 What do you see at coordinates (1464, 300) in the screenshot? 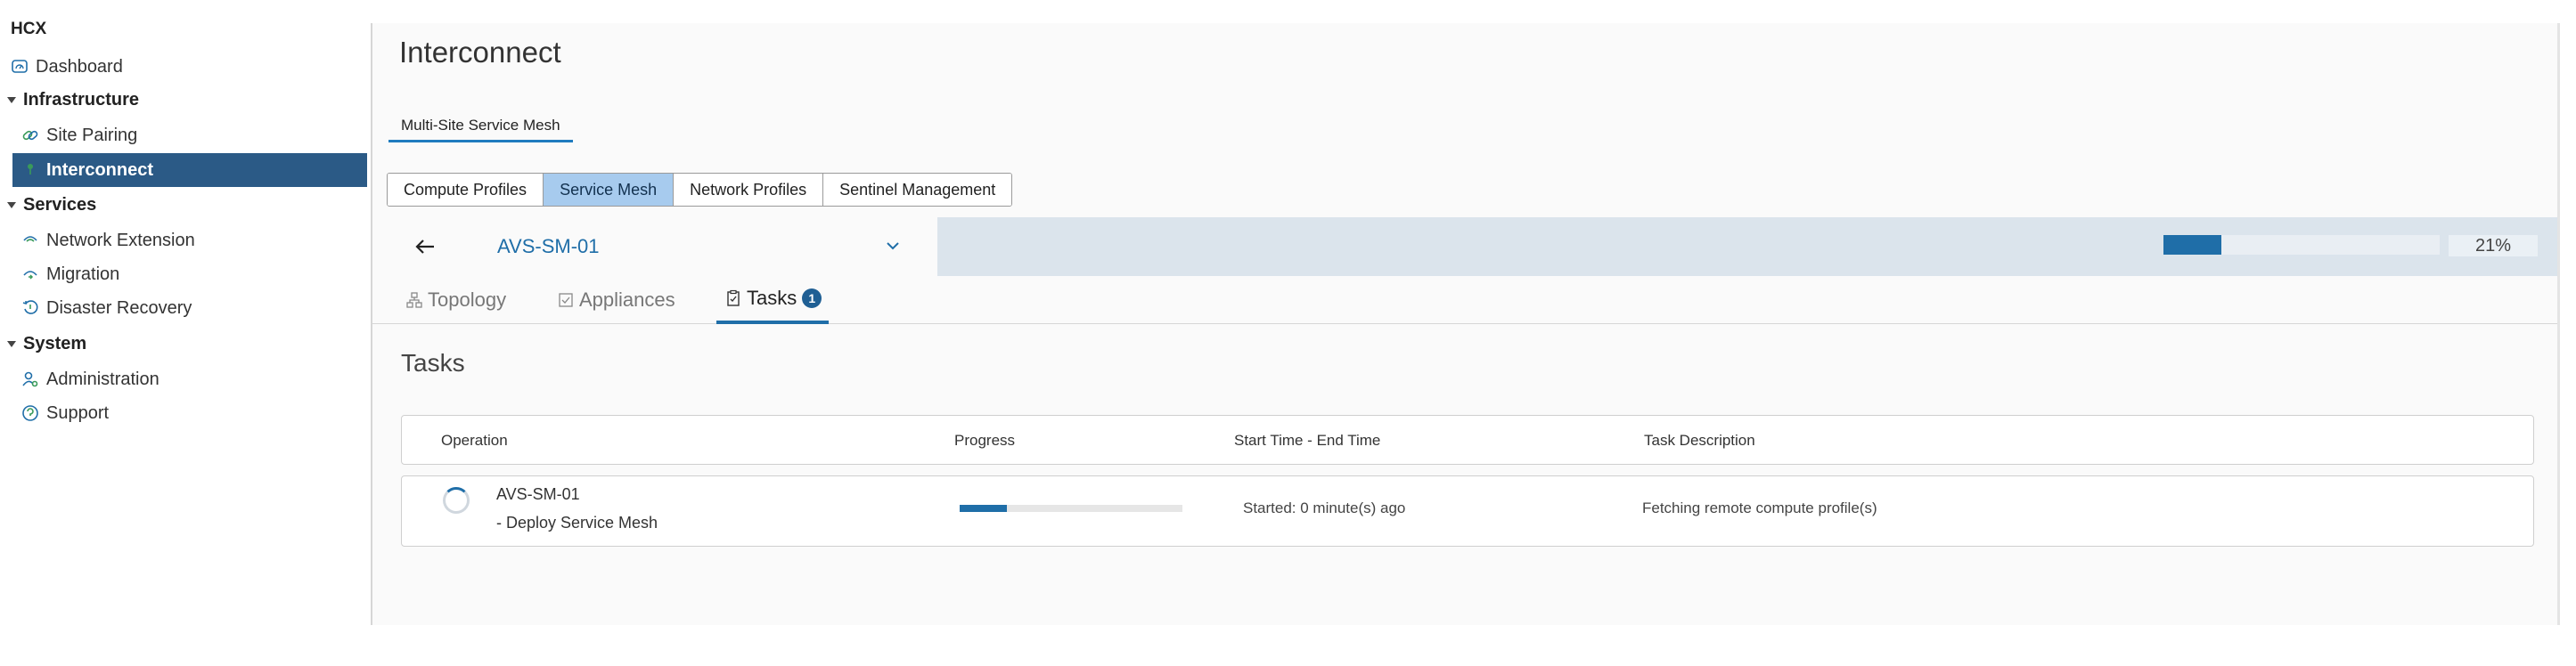
I see `sub-tabs: Topology Appliances Tasks 1` at bounding box center [1464, 300].